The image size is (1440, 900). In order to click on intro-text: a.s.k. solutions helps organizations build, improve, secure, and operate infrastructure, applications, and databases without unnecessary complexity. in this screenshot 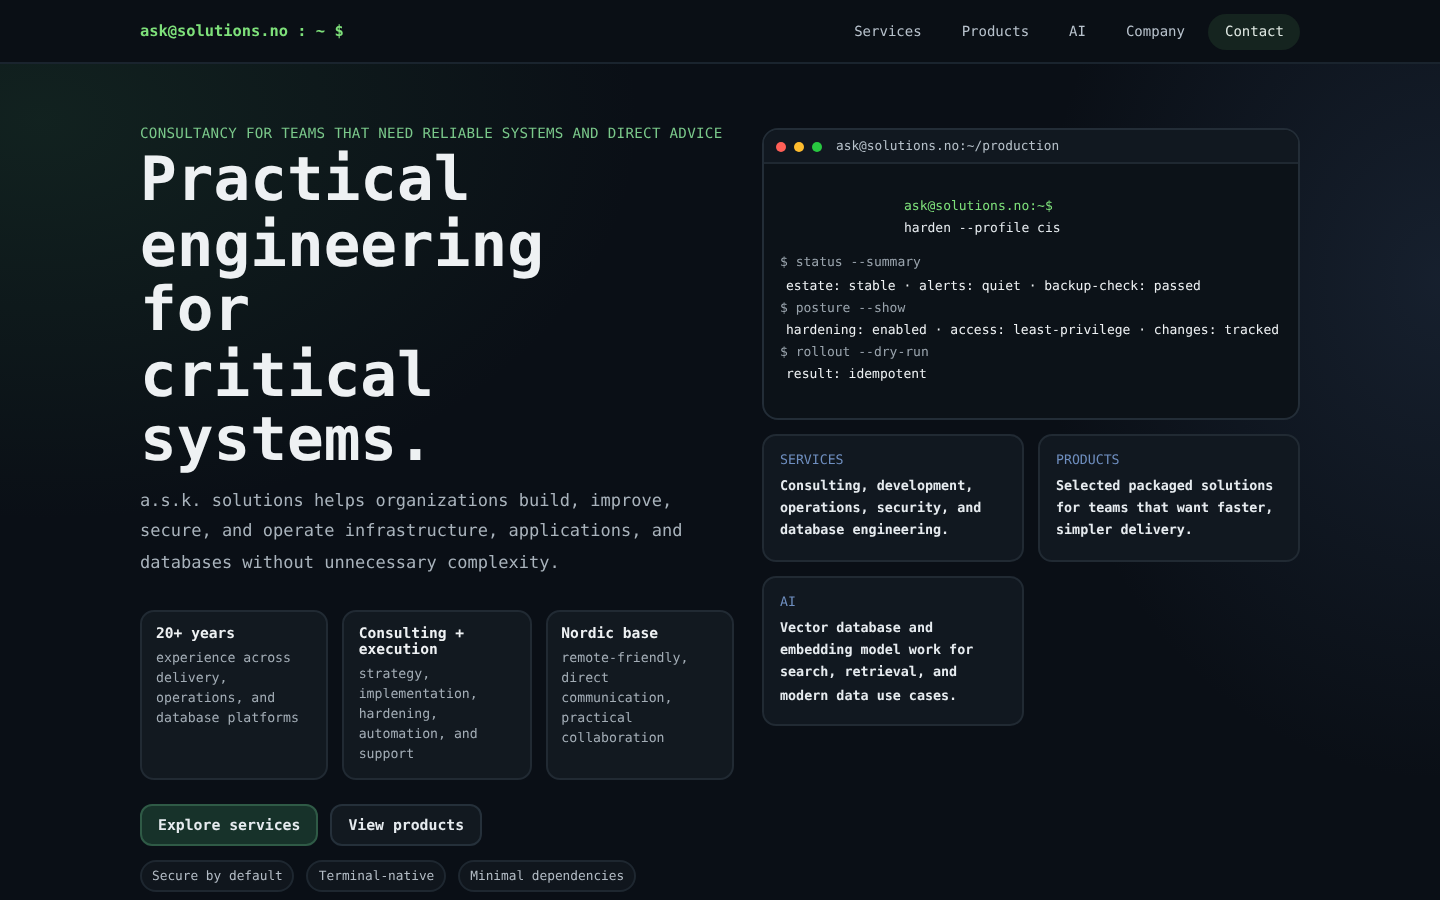, I will do `click(412, 533)`.